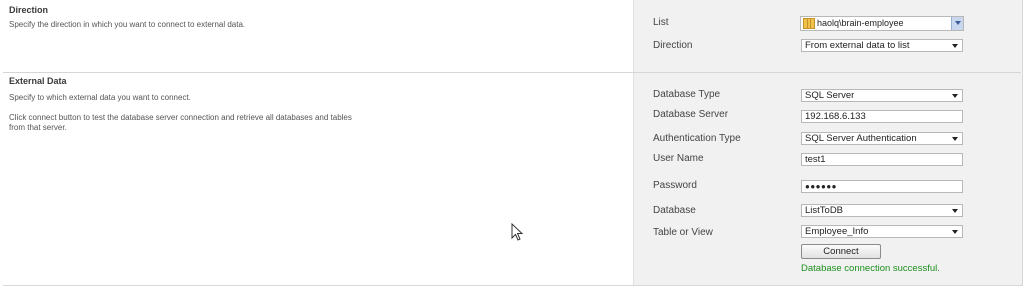 This screenshot has width=1024, height=286. Describe the element at coordinates (38, 81) in the screenshot. I see `external-title: External Data` at that location.